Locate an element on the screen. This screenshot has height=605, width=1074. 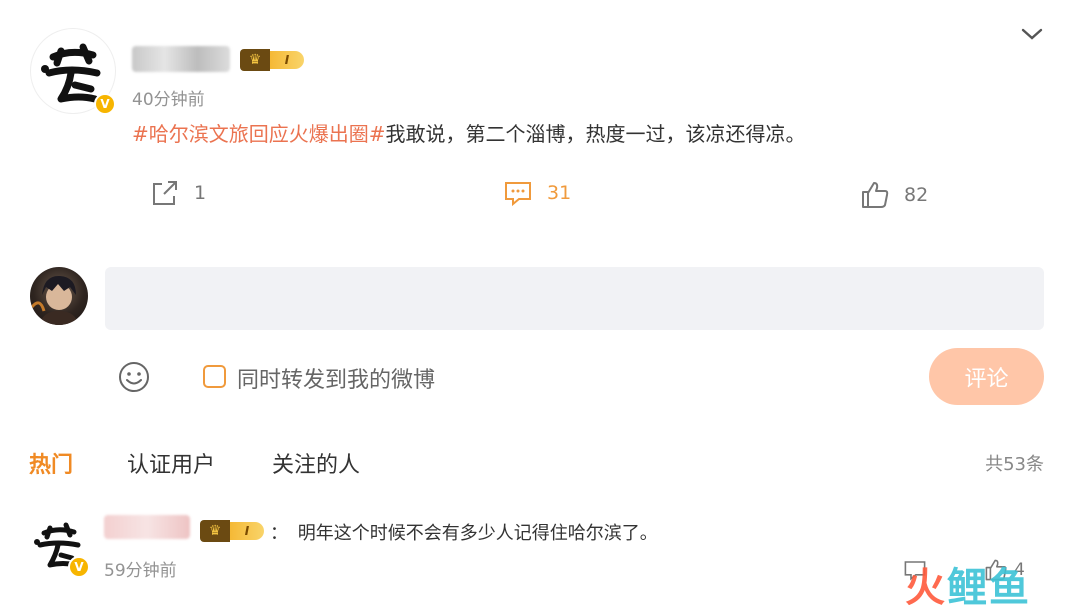
current-user-avatar is located at coordinates (59, 296).